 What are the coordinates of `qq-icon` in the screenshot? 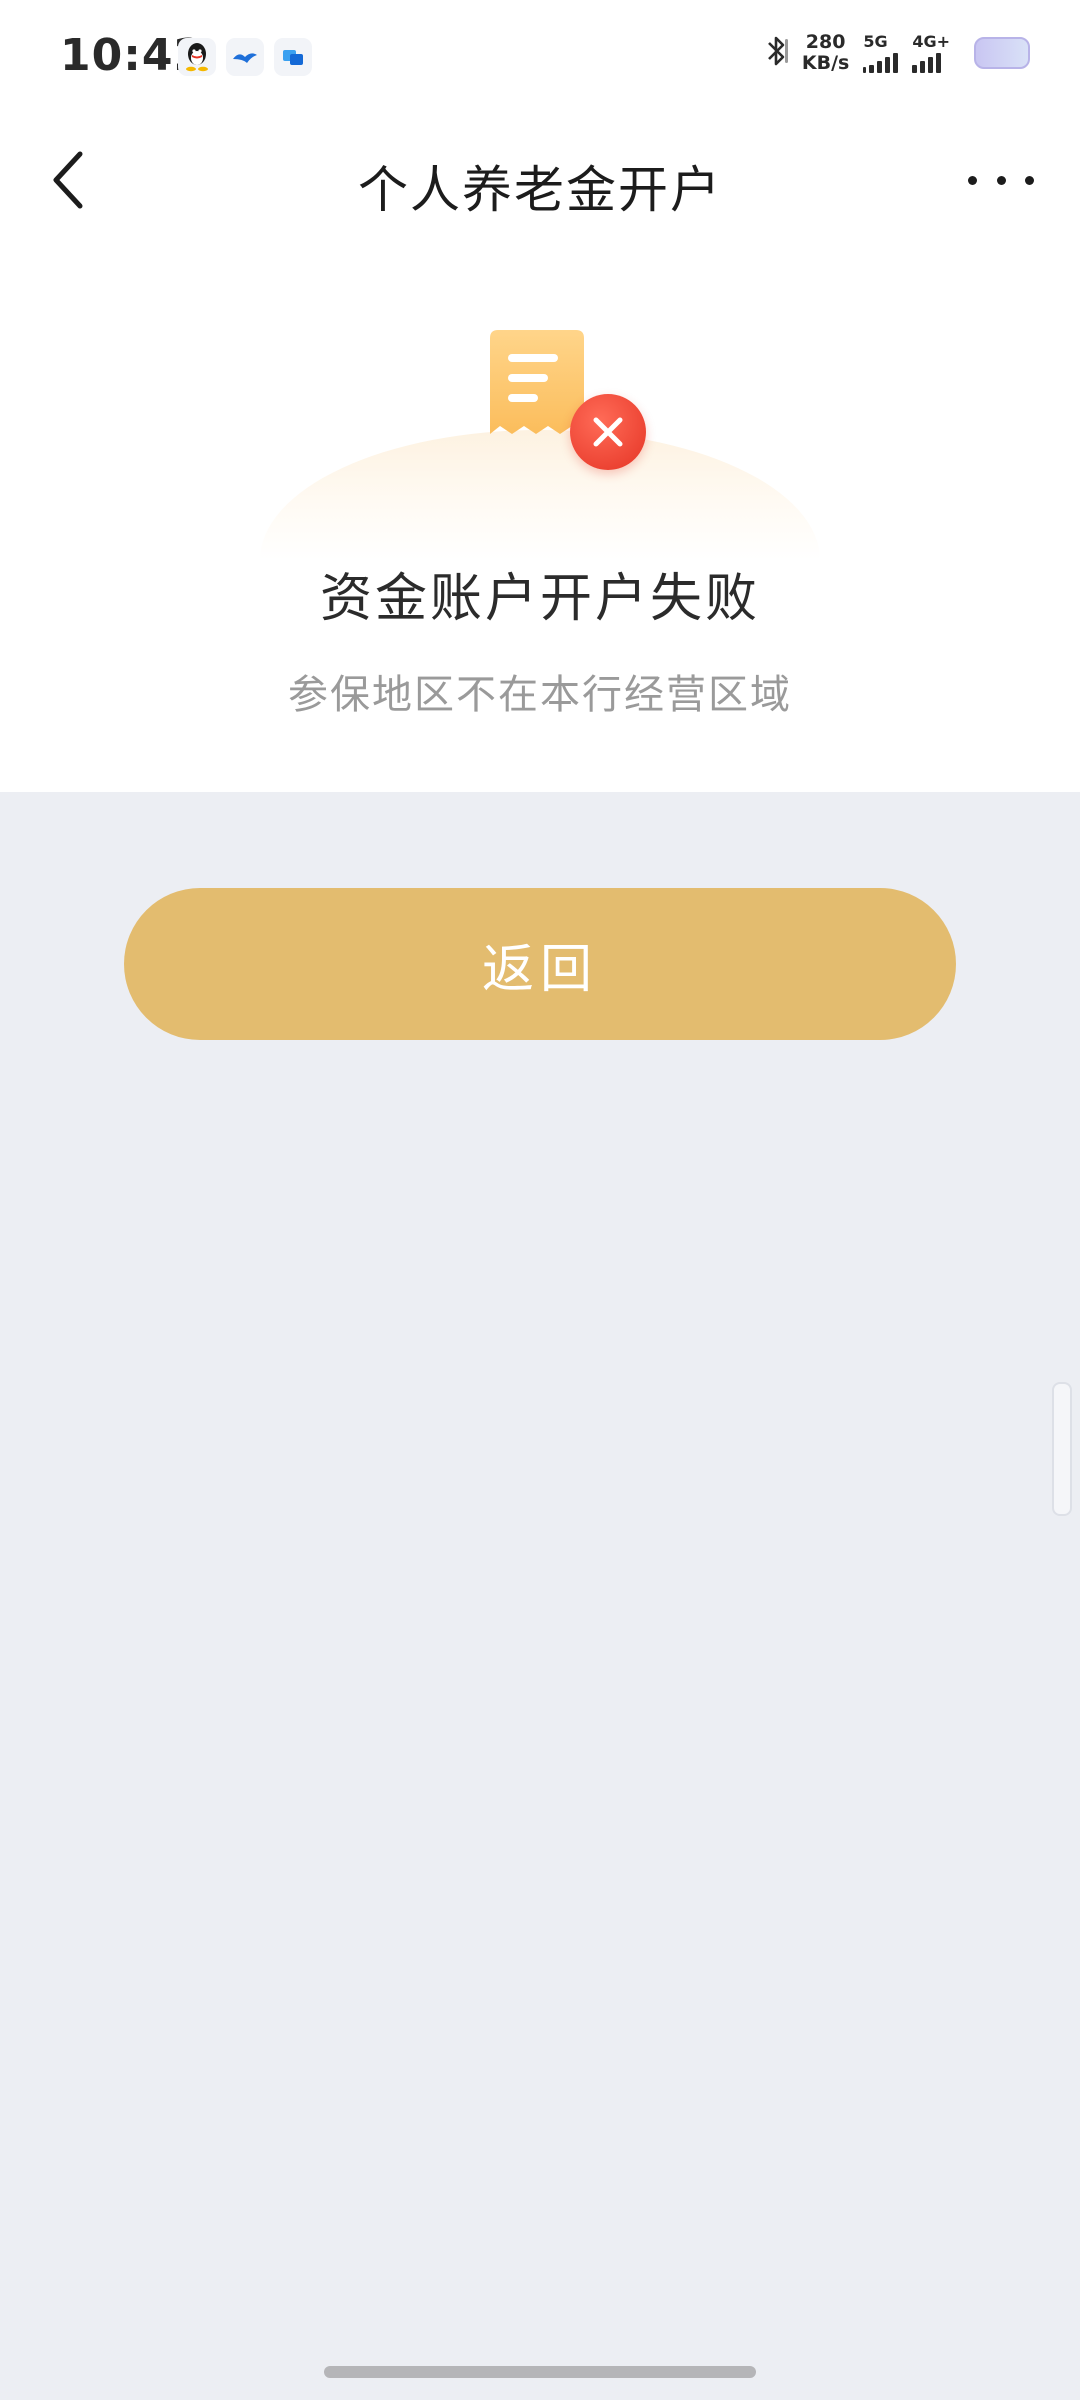 It's located at (197, 57).